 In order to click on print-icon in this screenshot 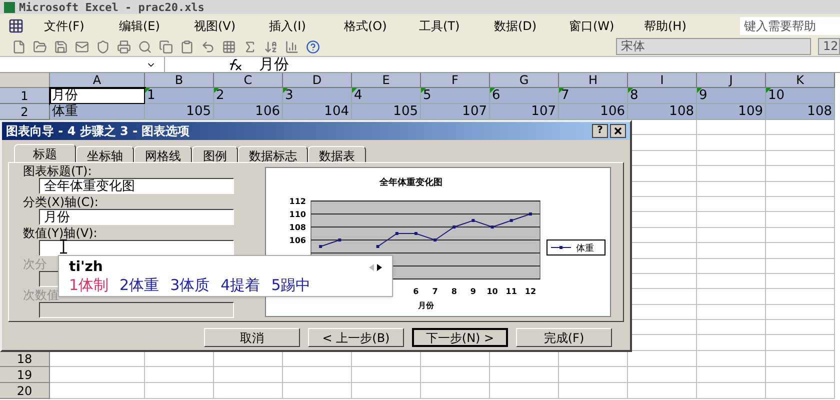, I will do `click(124, 47)`.